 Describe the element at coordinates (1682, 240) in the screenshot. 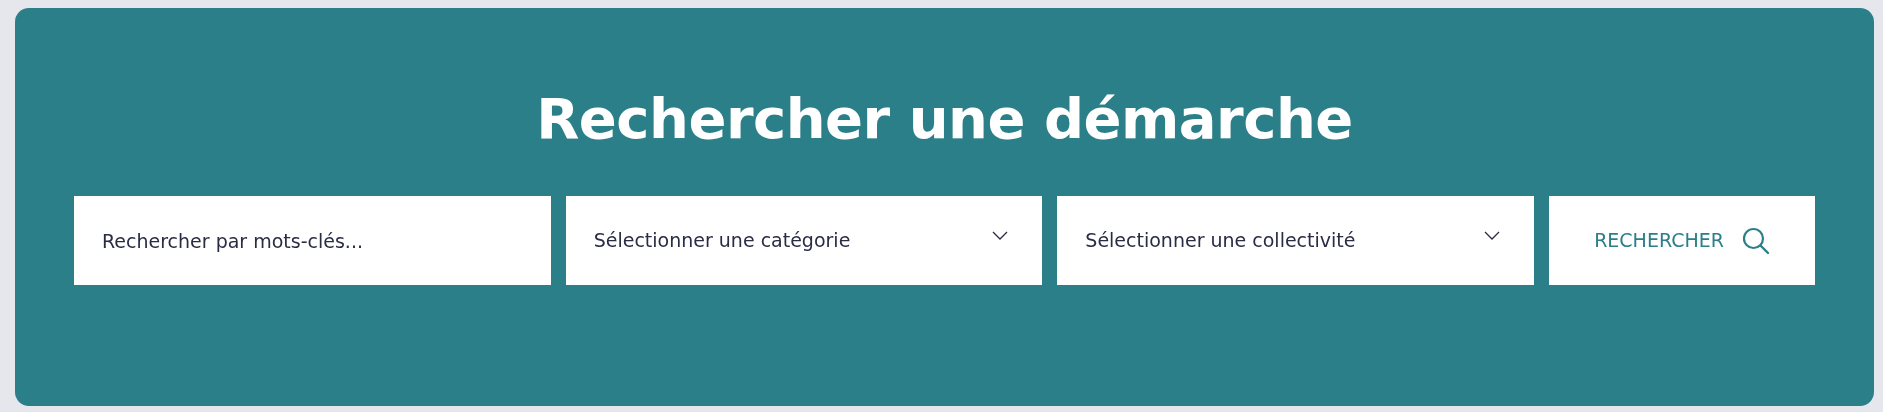

I see `search-button: RECHERCHER` at that location.